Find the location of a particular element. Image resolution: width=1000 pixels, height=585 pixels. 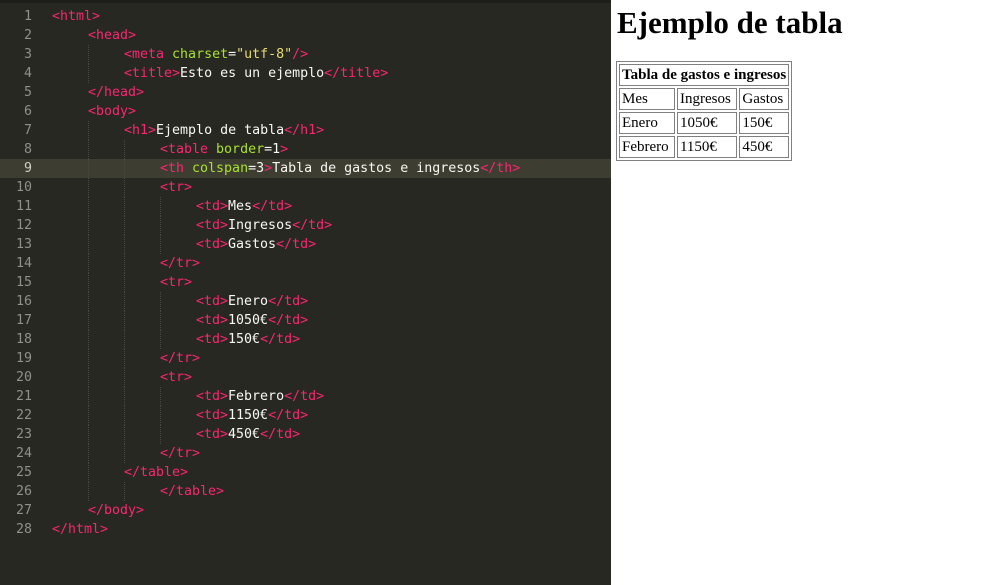

code-text: <meta charset="utf-8"/> is located at coordinates (216, 54).